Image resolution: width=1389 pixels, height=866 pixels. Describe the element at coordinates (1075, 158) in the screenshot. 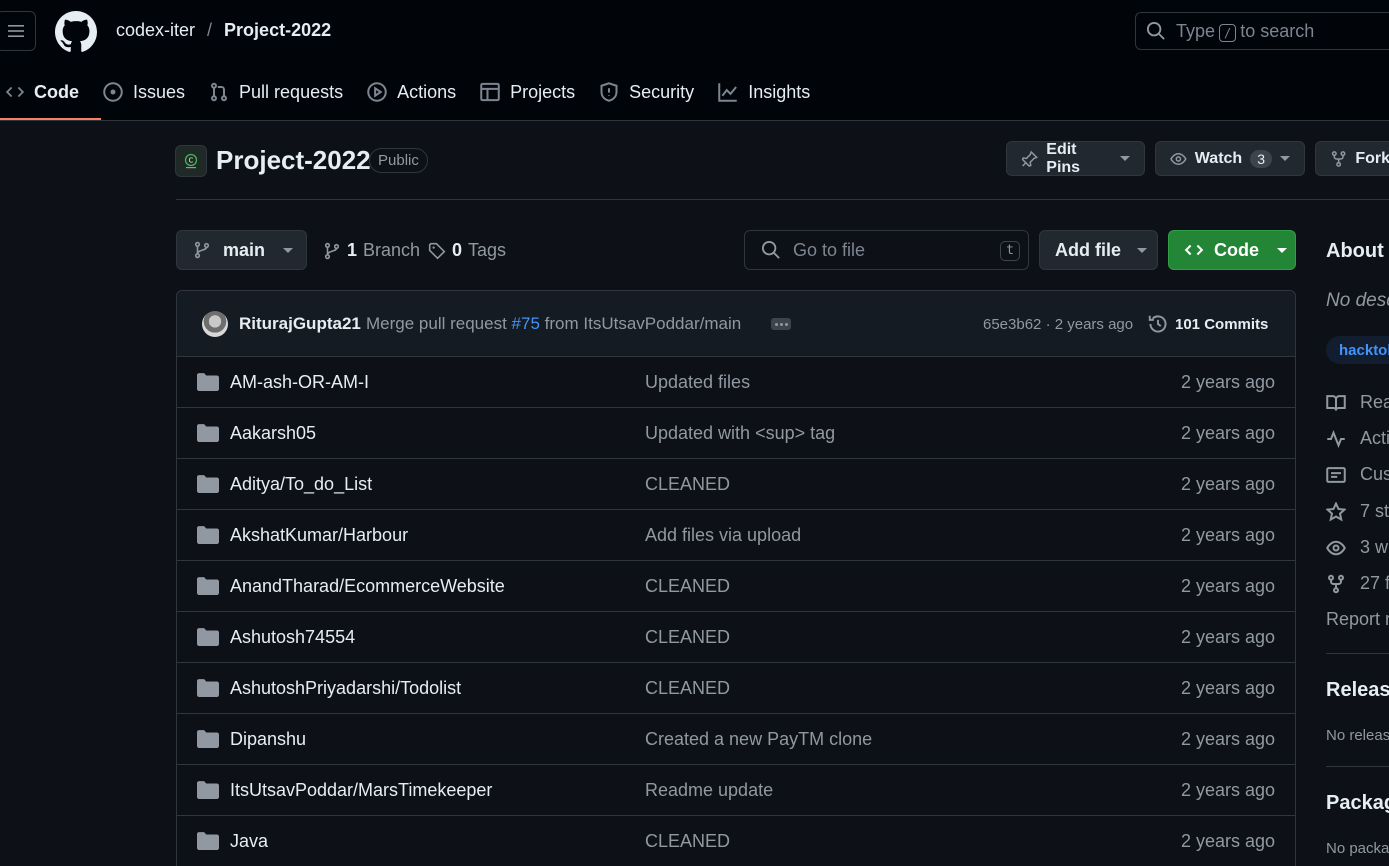

I see `edit-pins-button: Edit Pins` at that location.